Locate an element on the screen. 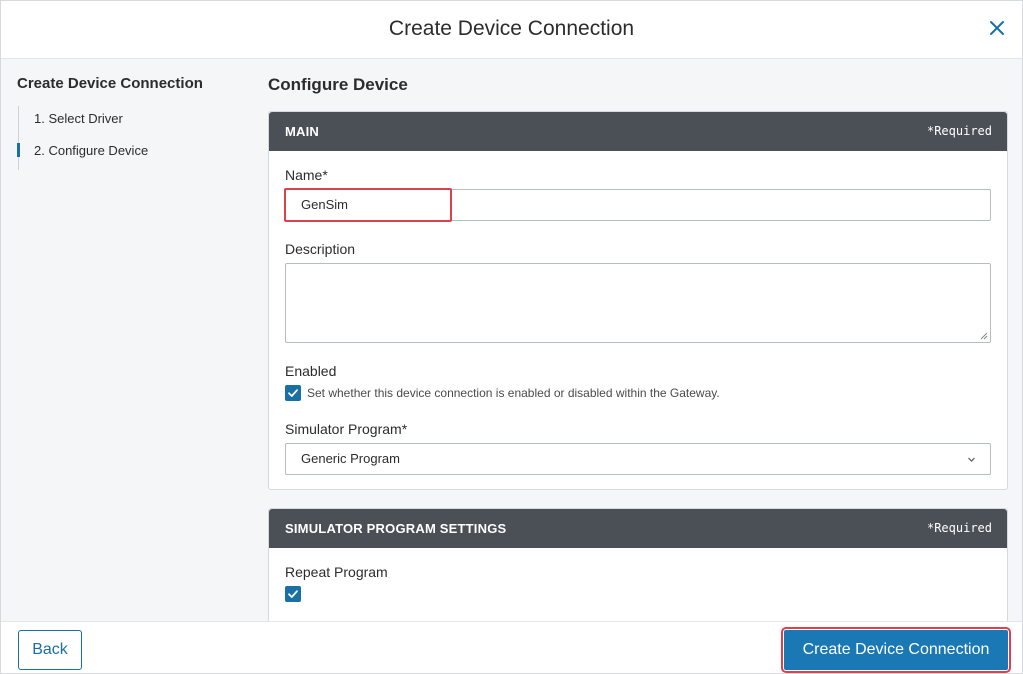  simulator-program-select: Generic Program is located at coordinates (638, 459).